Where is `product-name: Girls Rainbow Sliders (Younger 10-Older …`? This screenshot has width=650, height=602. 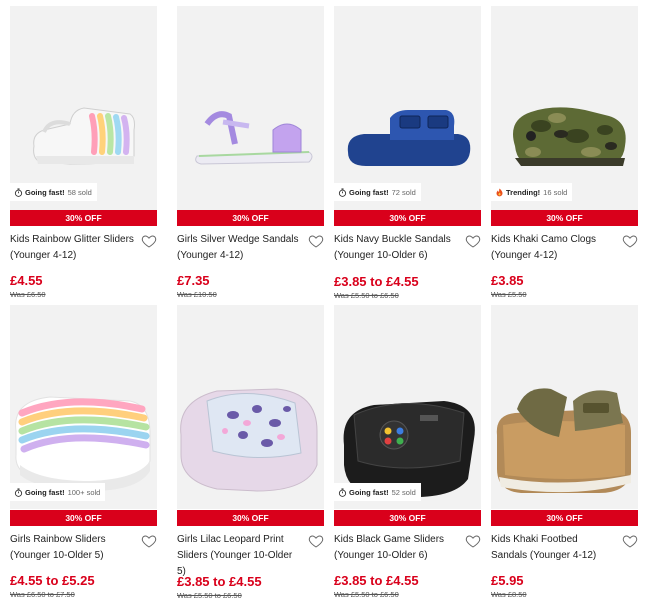 product-name: Girls Rainbow Sliders (Younger 10-Older … is located at coordinates (72, 548).